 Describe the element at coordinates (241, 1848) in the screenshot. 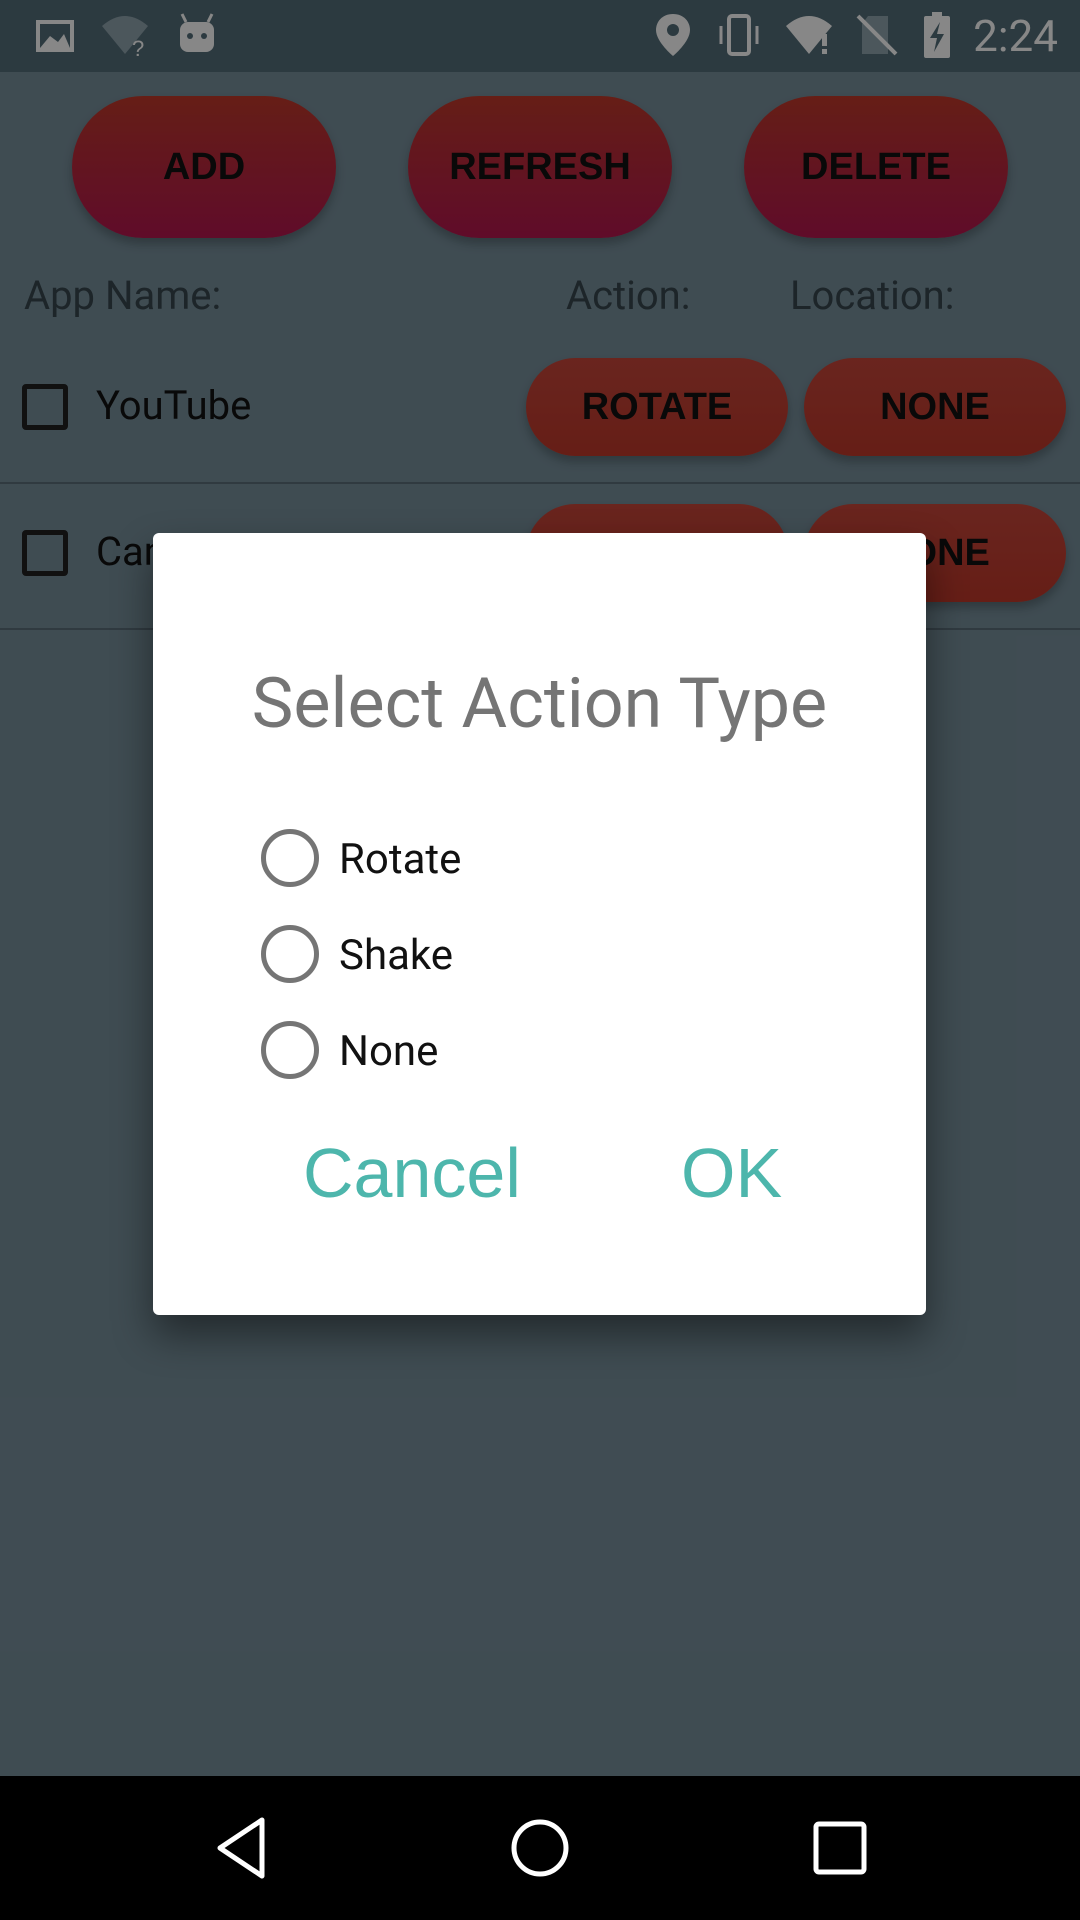

I see `back-icon` at that location.